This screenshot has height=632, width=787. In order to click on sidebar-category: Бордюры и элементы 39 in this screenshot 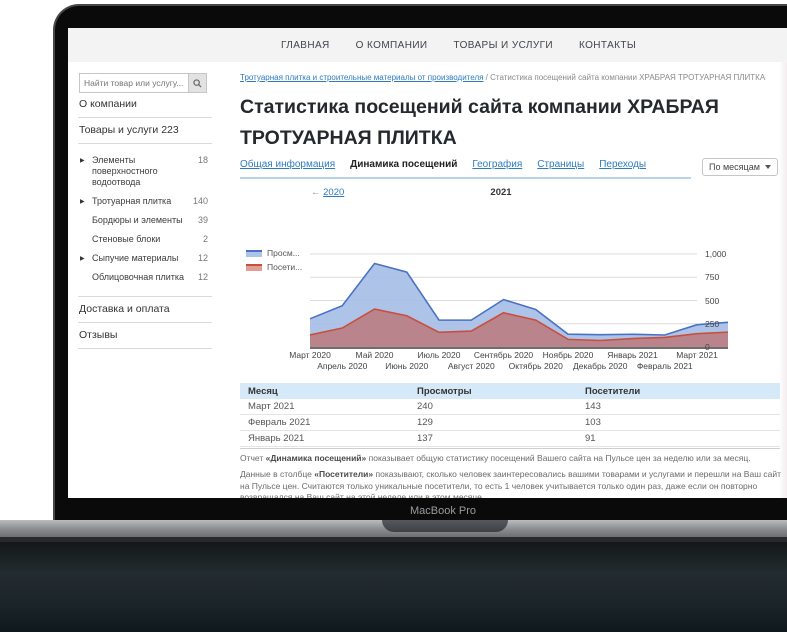, I will do `click(145, 220)`.